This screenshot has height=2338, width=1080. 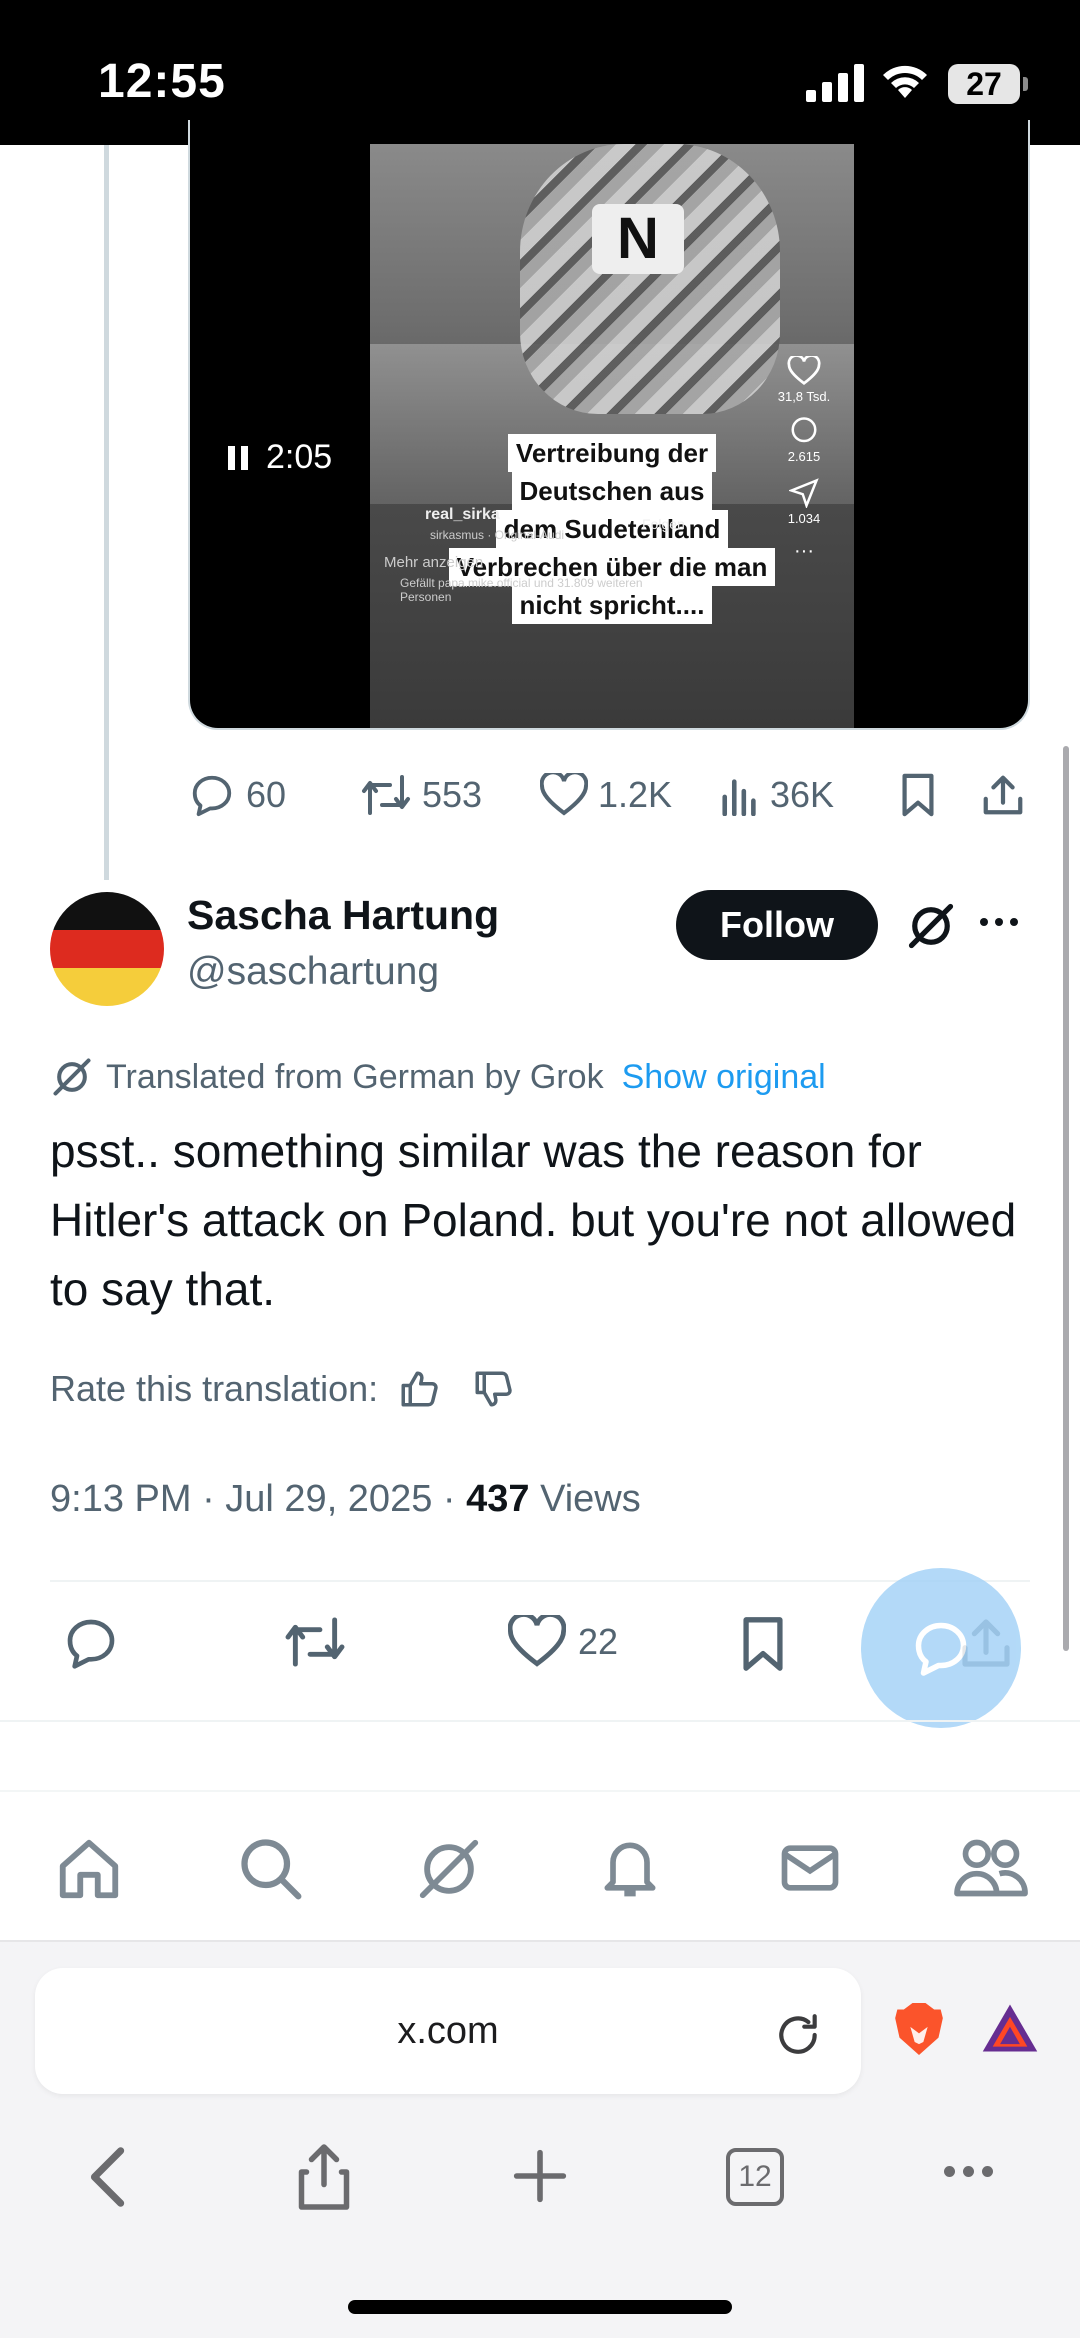 I want to click on status-time: 12:55, so click(x=162, y=81).